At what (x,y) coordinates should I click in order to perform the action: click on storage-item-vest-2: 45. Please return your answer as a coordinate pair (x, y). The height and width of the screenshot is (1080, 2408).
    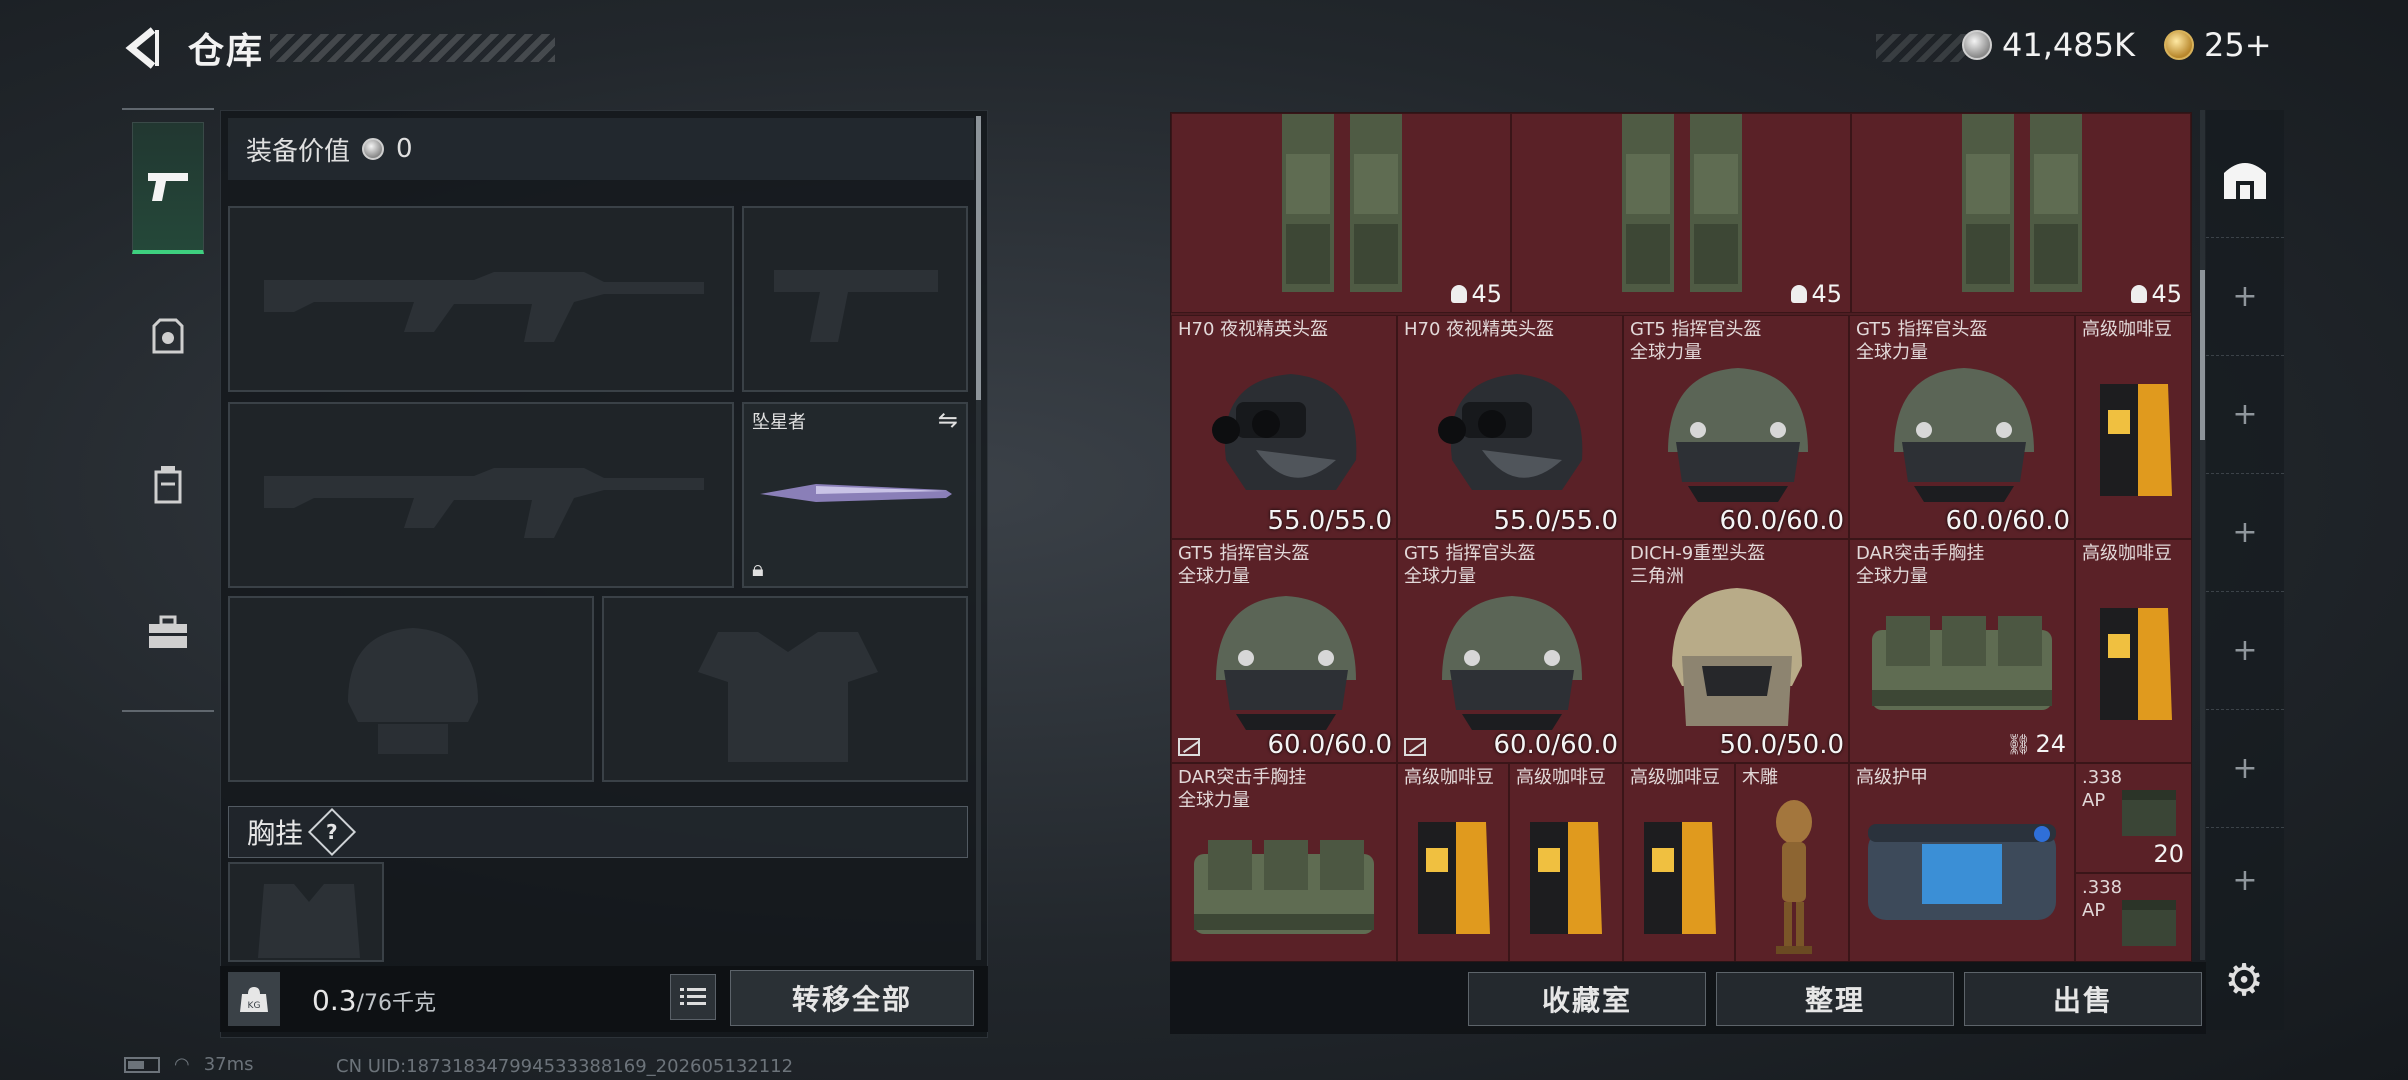
    Looking at the image, I should click on (1681, 213).